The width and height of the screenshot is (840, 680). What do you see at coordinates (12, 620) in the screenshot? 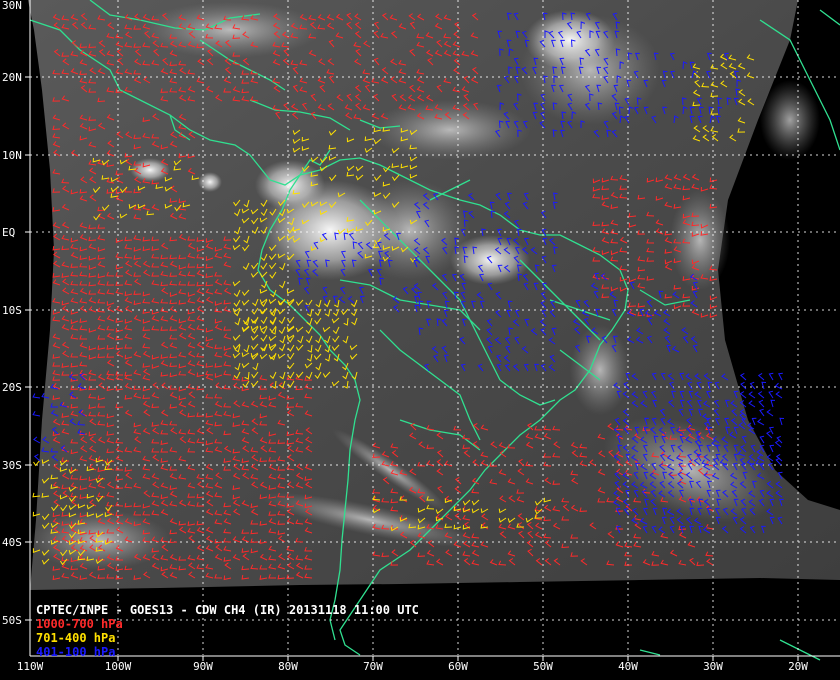
I see `lat-label-50s: 50S` at bounding box center [12, 620].